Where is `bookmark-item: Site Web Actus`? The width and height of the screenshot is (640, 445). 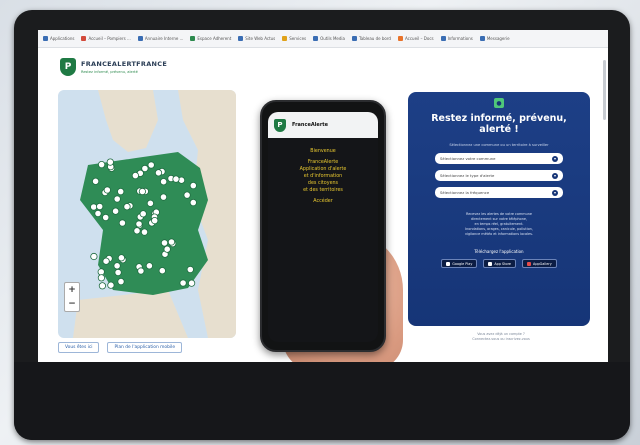 bookmark-item: Site Web Actus is located at coordinates (256, 38).